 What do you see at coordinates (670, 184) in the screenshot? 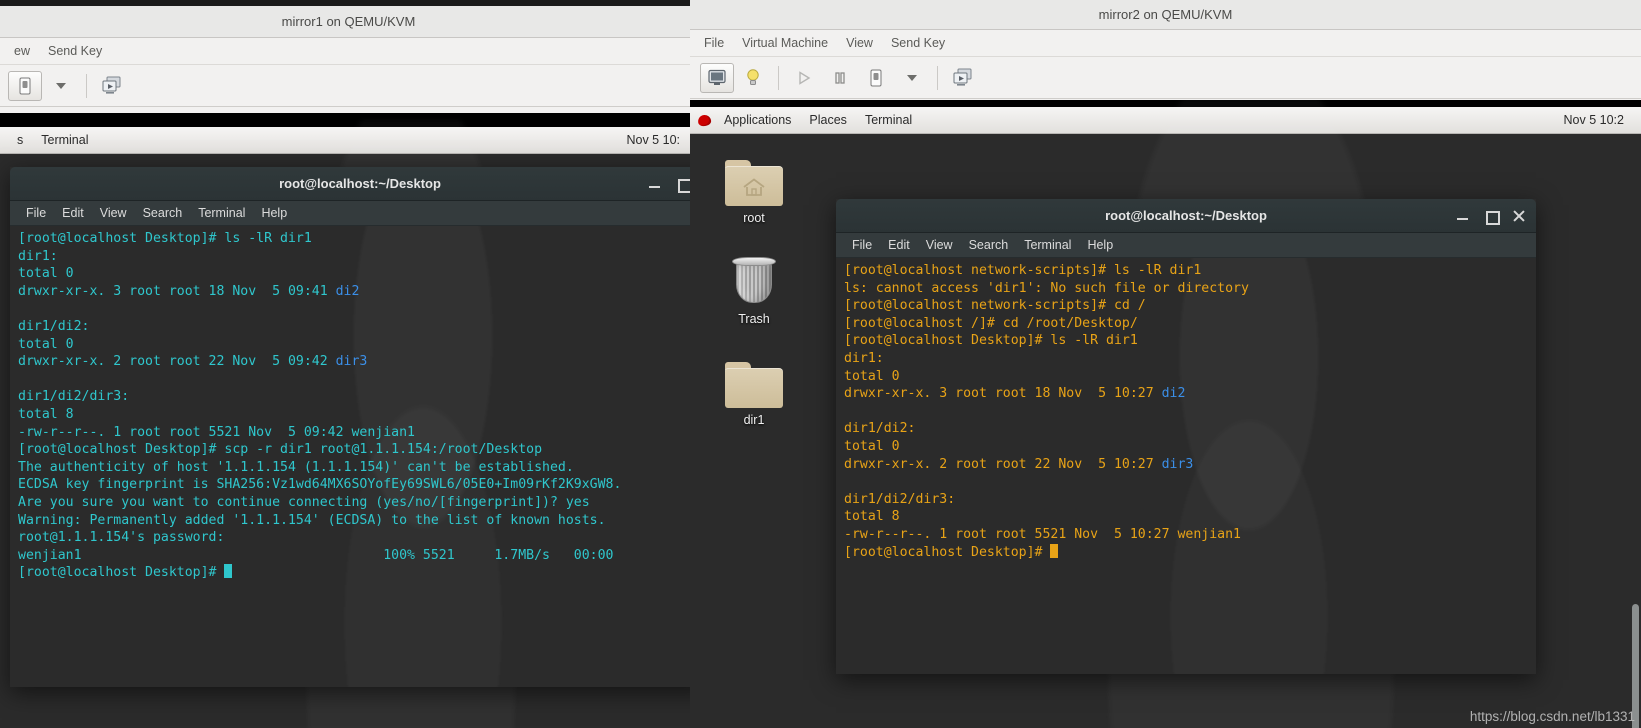
I see `left-terminal-window-controls` at bounding box center [670, 184].